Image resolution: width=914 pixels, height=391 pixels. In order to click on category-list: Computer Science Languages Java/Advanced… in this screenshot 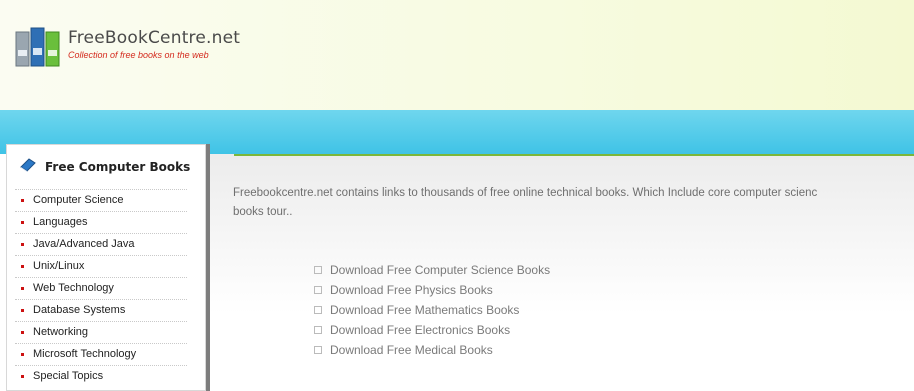, I will do `click(97, 288)`.